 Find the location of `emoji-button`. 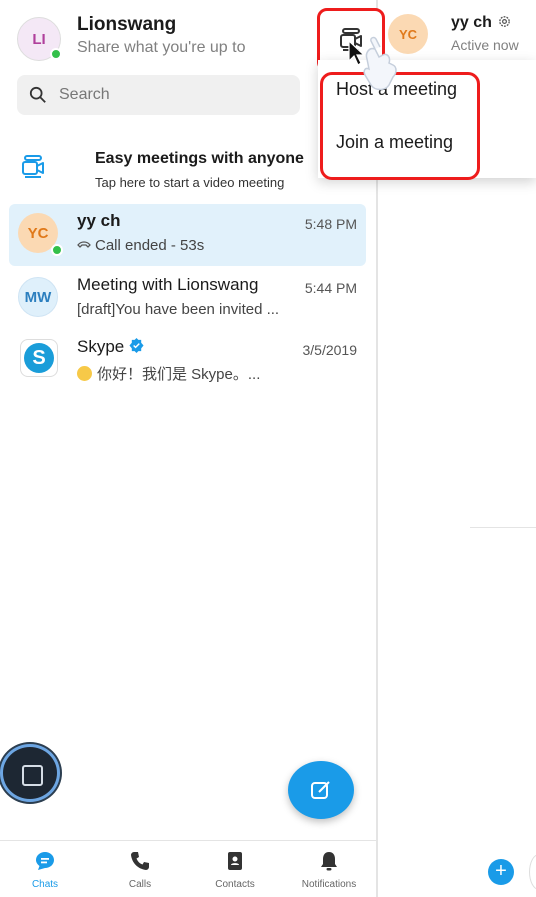

emoji-button is located at coordinates (532, 872).